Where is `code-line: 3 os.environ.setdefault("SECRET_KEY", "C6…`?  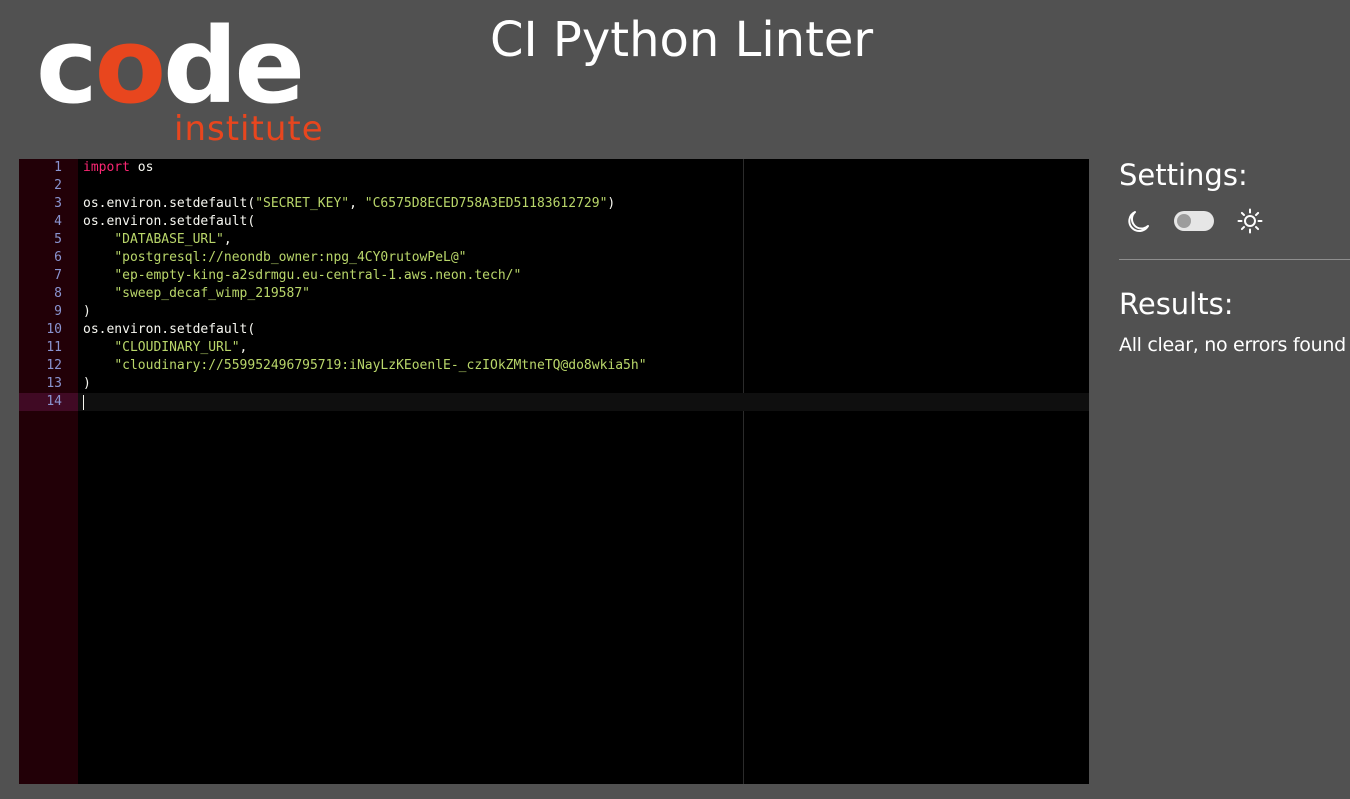
code-line: 3 os.environ.setdefault("SECRET_KEY", "C6… is located at coordinates (554, 204).